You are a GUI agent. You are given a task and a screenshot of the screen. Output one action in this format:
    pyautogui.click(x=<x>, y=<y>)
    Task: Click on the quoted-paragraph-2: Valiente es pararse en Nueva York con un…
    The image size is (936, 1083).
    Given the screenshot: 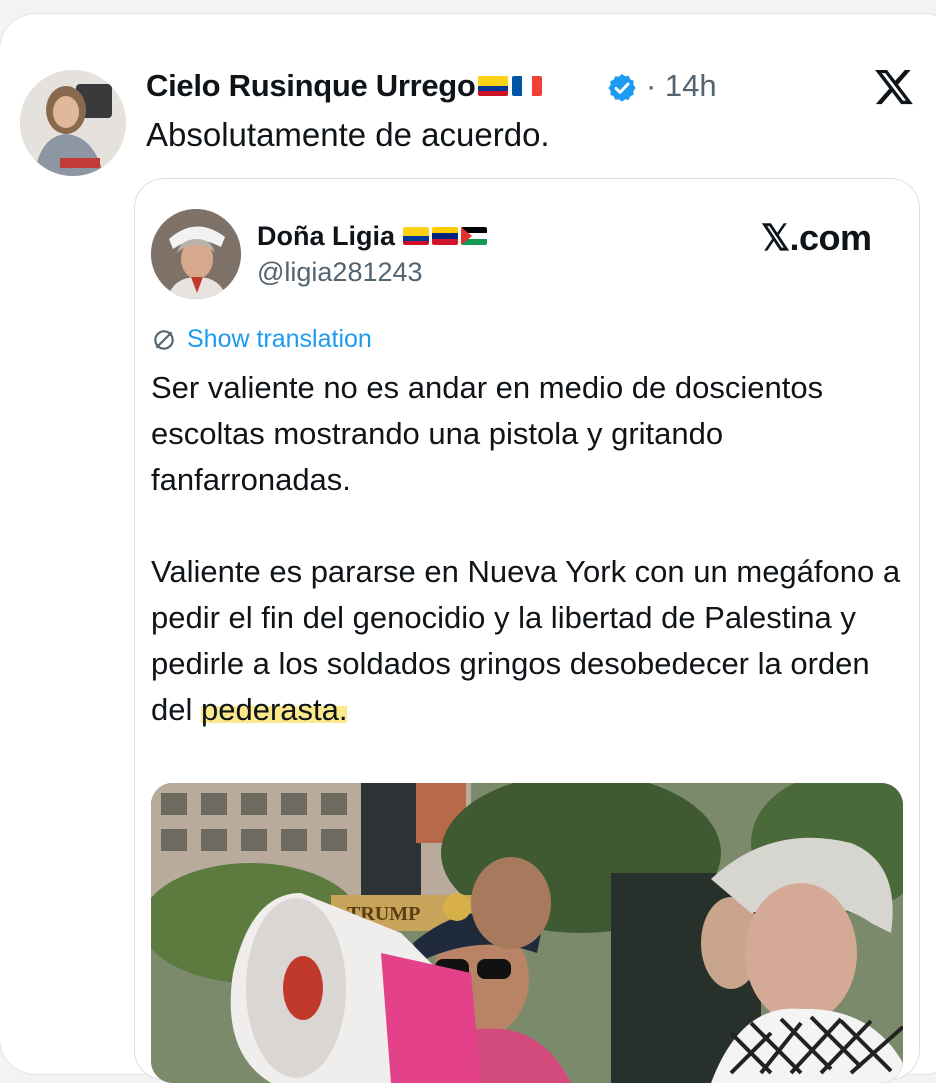 What is the action you would take?
    pyautogui.click(x=531, y=641)
    